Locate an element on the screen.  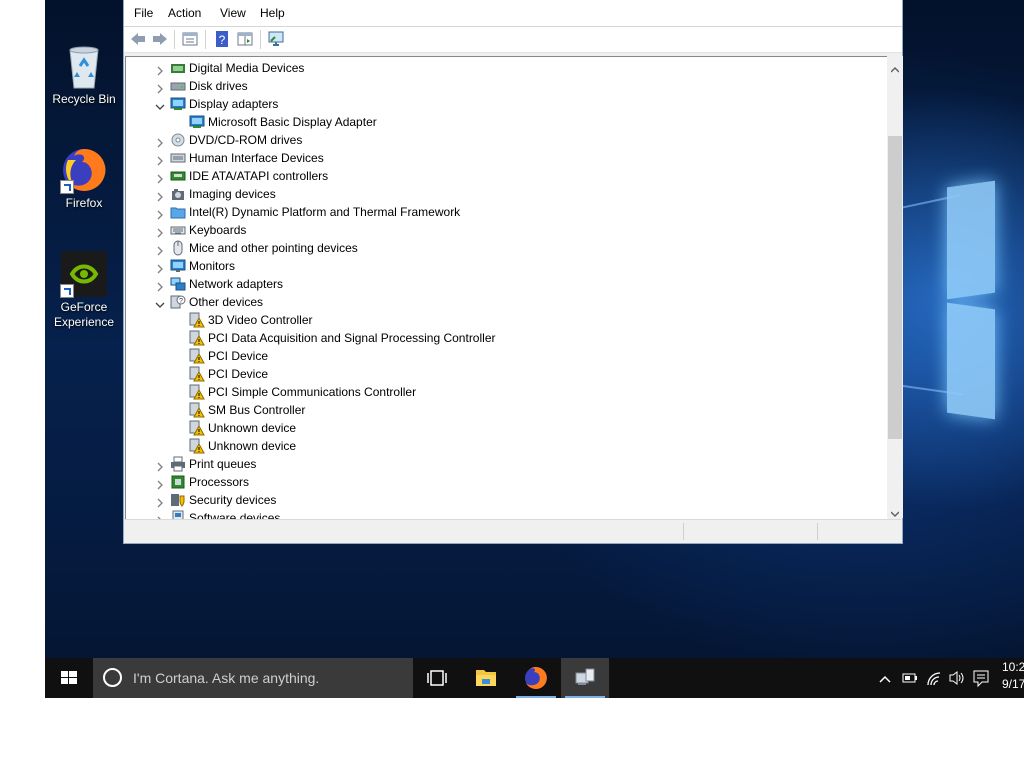
device-category: Software devices is located at coordinates (218, 514).